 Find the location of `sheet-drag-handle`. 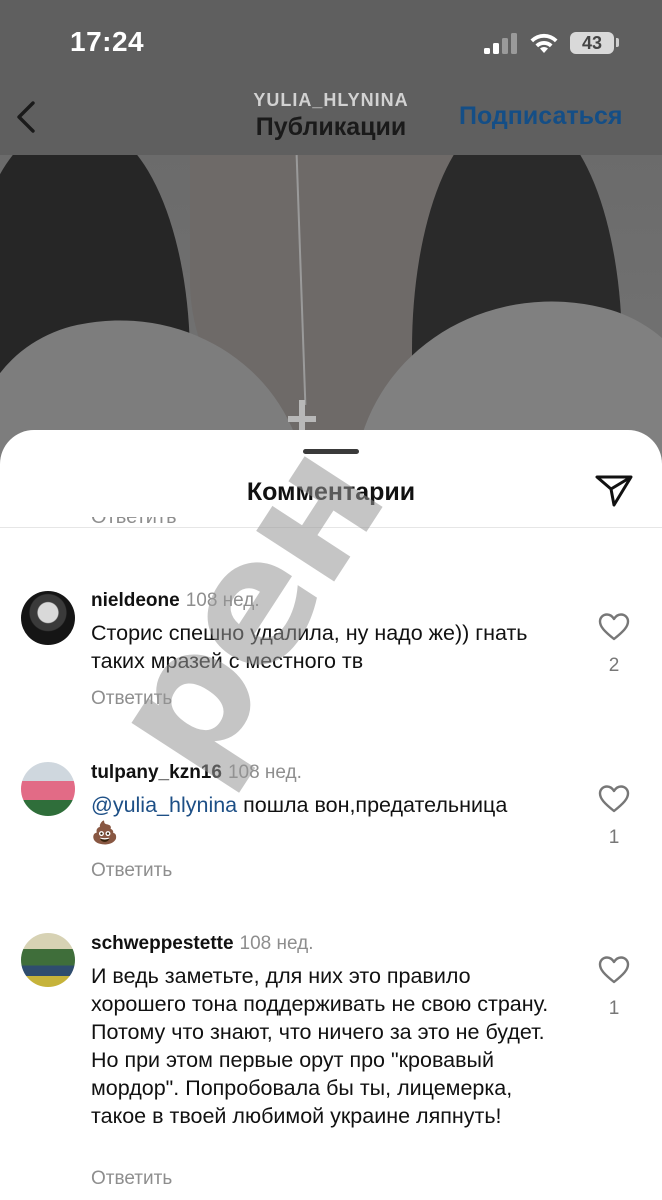

sheet-drag-handle is located at coordinates (331, 451).